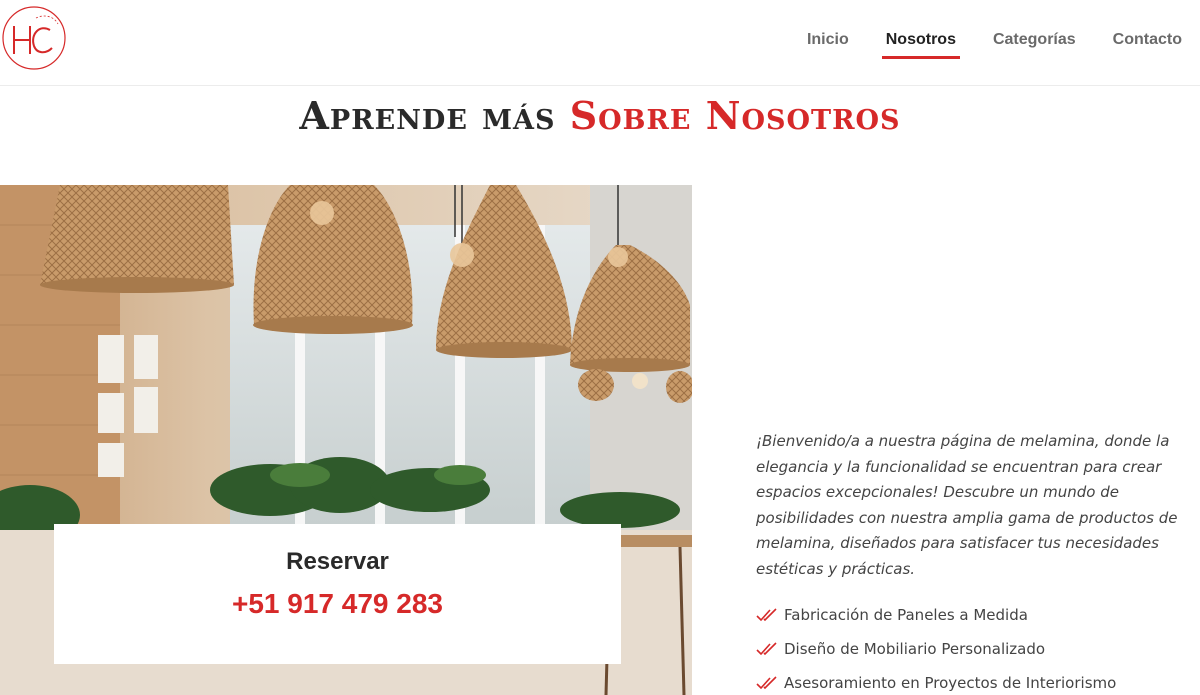  I want to click on nav-item-inicio: Inicio, so click(828, 31).